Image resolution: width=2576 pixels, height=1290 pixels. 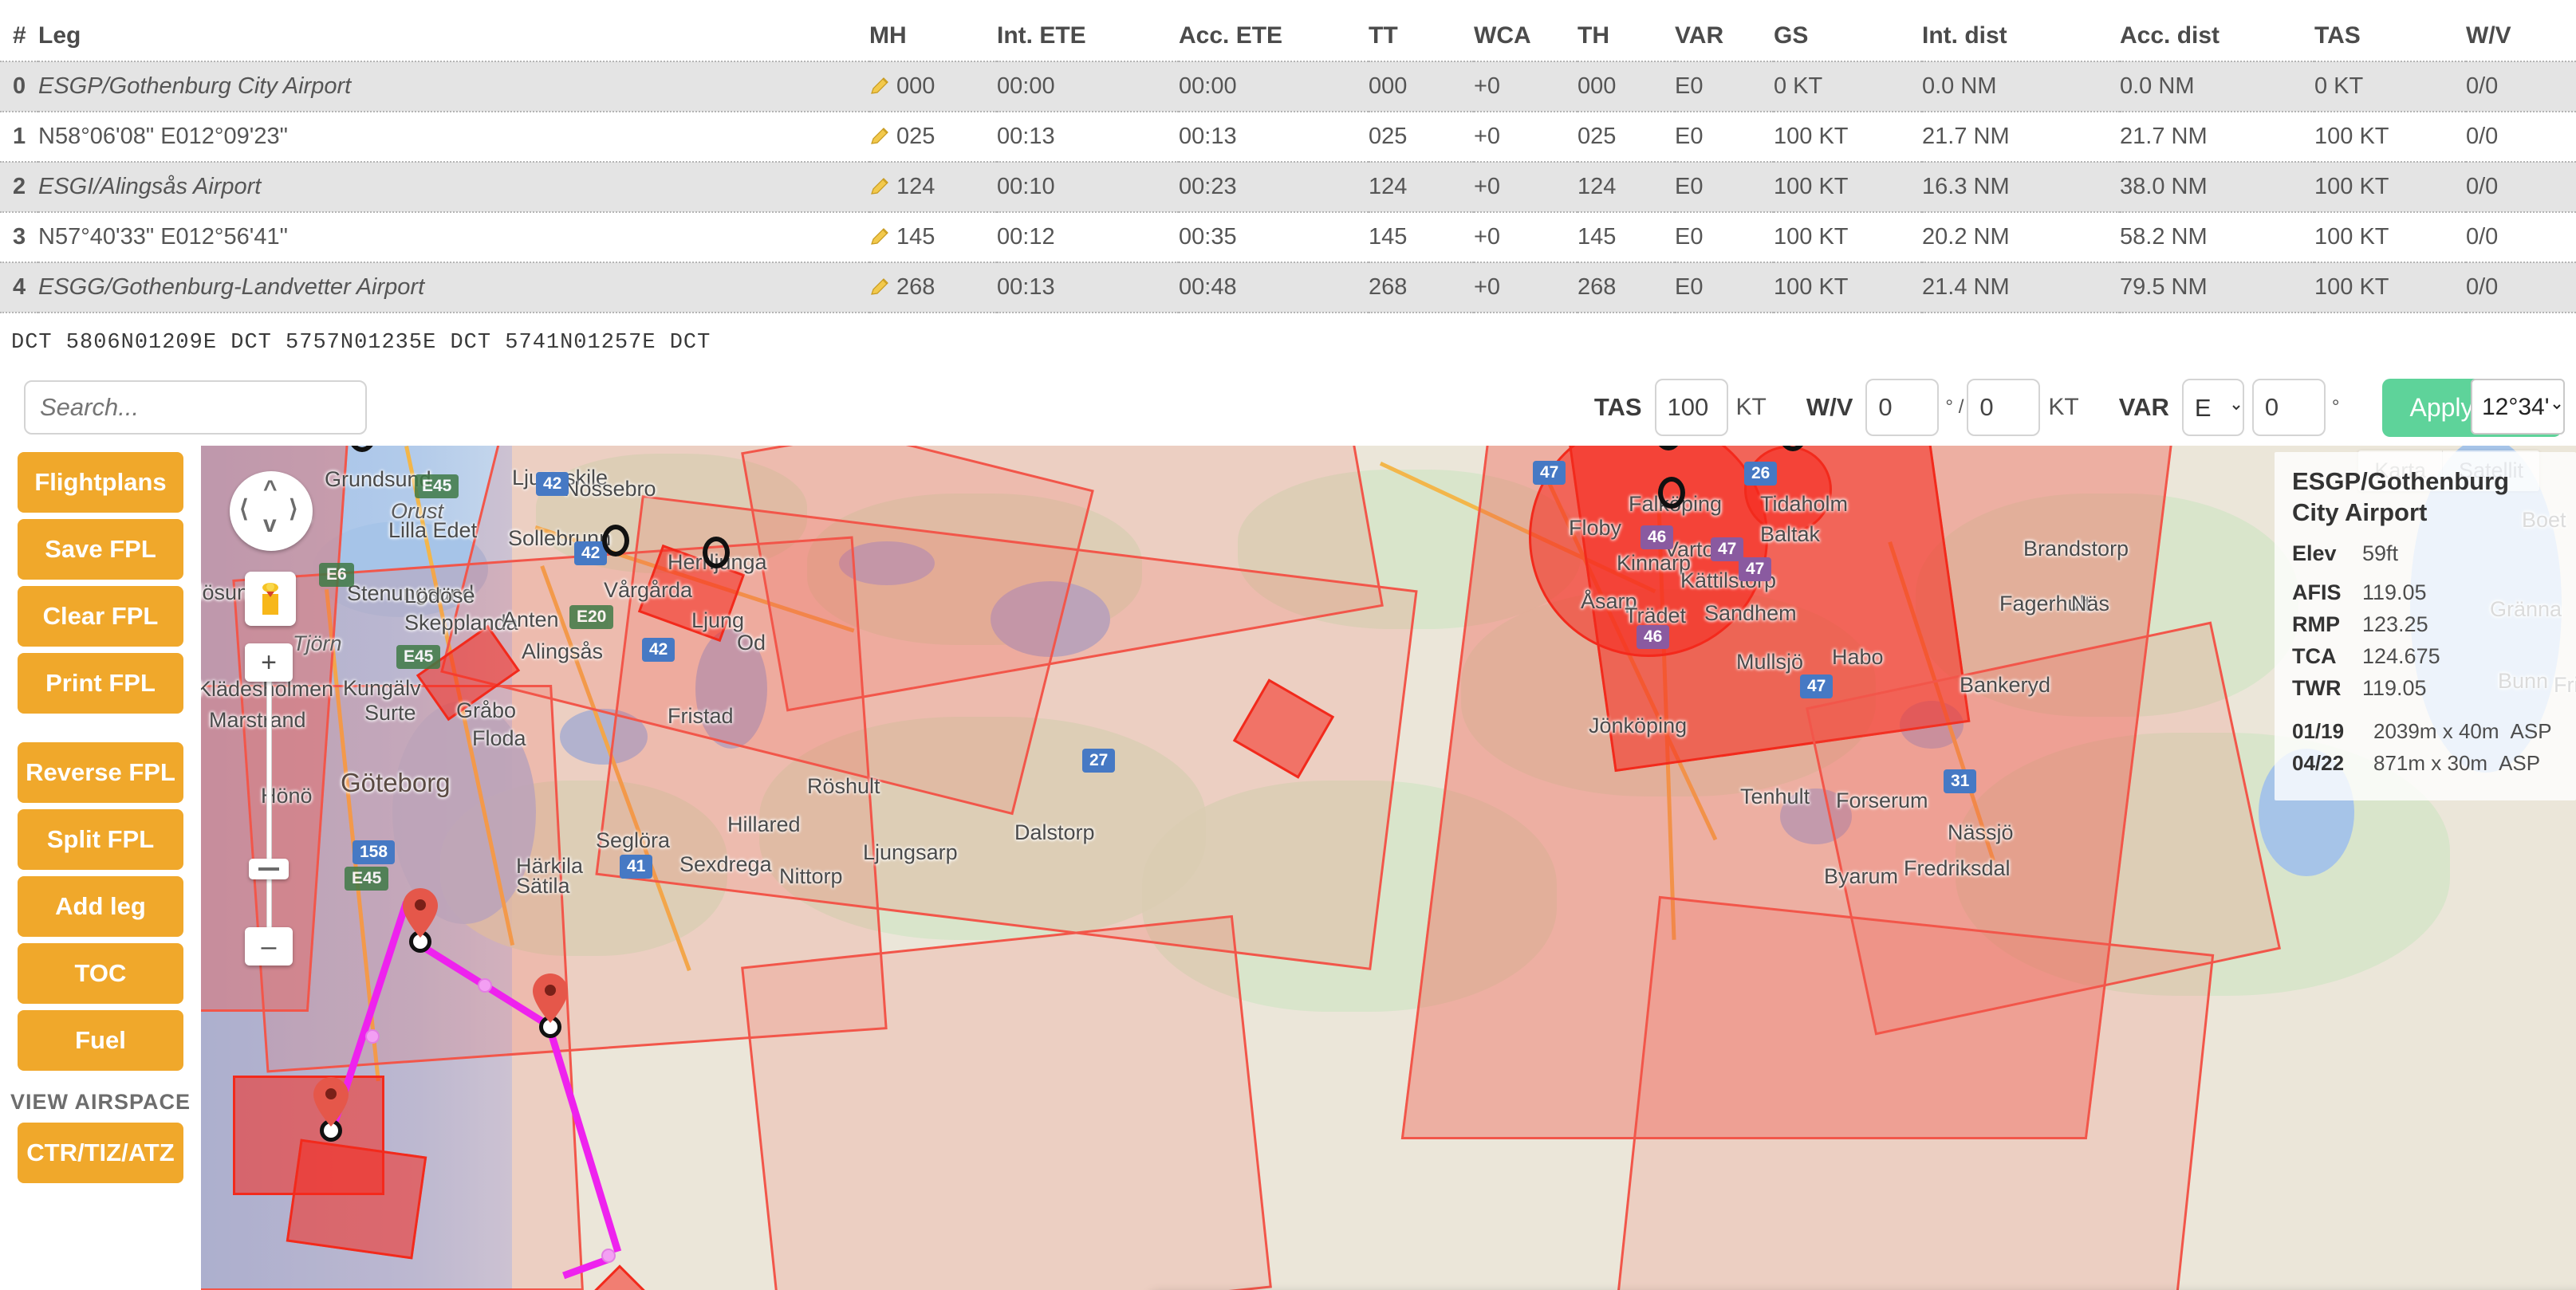 I want to click on th-leg: Leg, so click(x=59, y=35).